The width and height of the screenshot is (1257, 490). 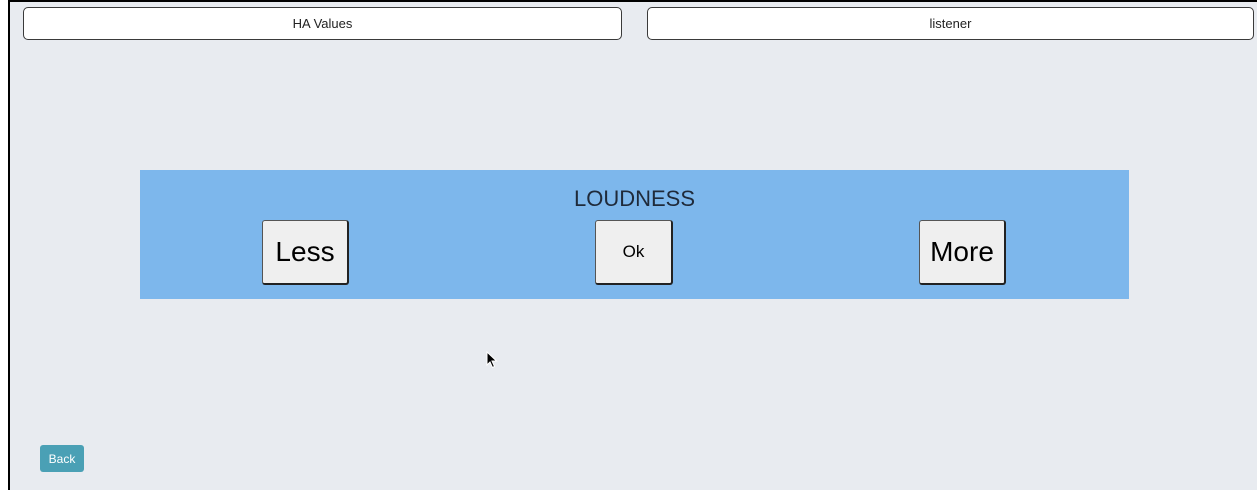 What do you see at coordinates (322, 23) in the screenshot?
I see `ha-values-button: HA Values` at bounding box center [322, 23].